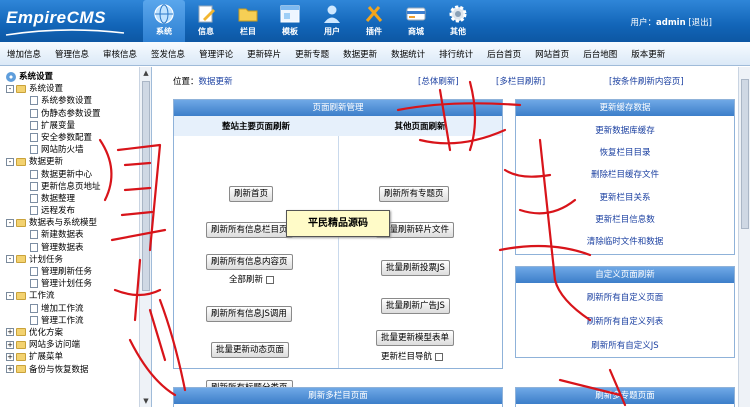 This screenshot has height=407, width=750. I want to click on panel-title: 刷新多专题页面, so click(625, 396).